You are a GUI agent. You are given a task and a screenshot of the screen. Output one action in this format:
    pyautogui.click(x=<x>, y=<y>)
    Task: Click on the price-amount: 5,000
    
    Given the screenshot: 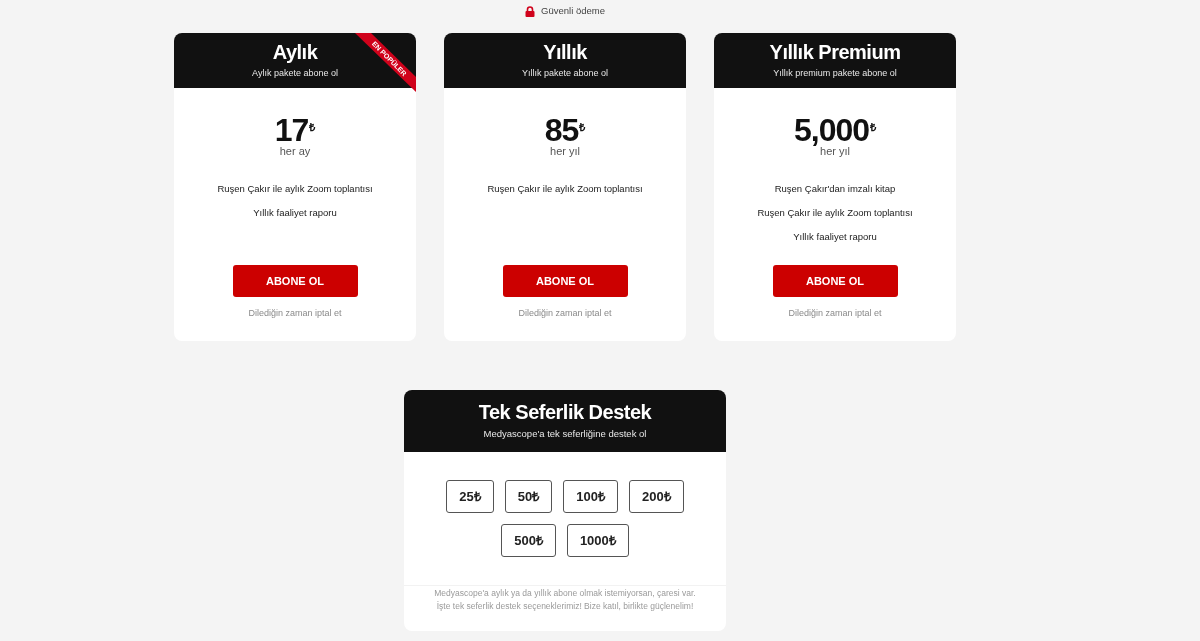 What is the action you would take?
    pyautogui.click(x=831, y=130)
    